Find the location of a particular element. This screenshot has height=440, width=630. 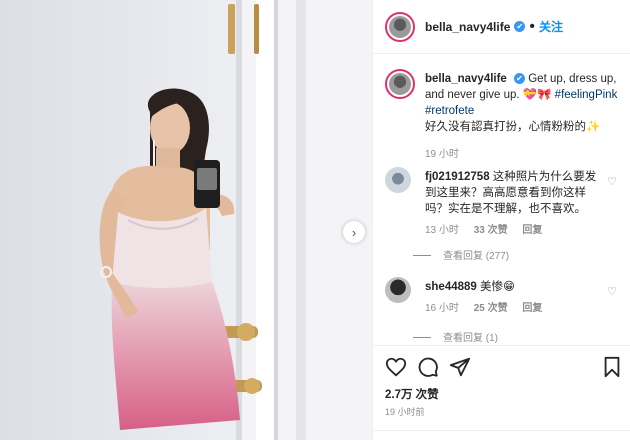

view-replies-link: 查看回复 (1) is located at coordinates (455, 336).